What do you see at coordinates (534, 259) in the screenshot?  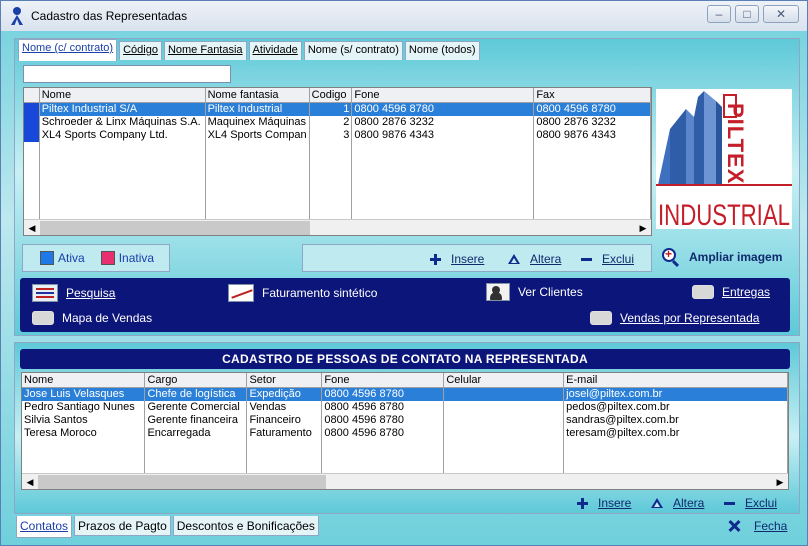 I see `altera-button: Altera` at bounding box center [534, 259].